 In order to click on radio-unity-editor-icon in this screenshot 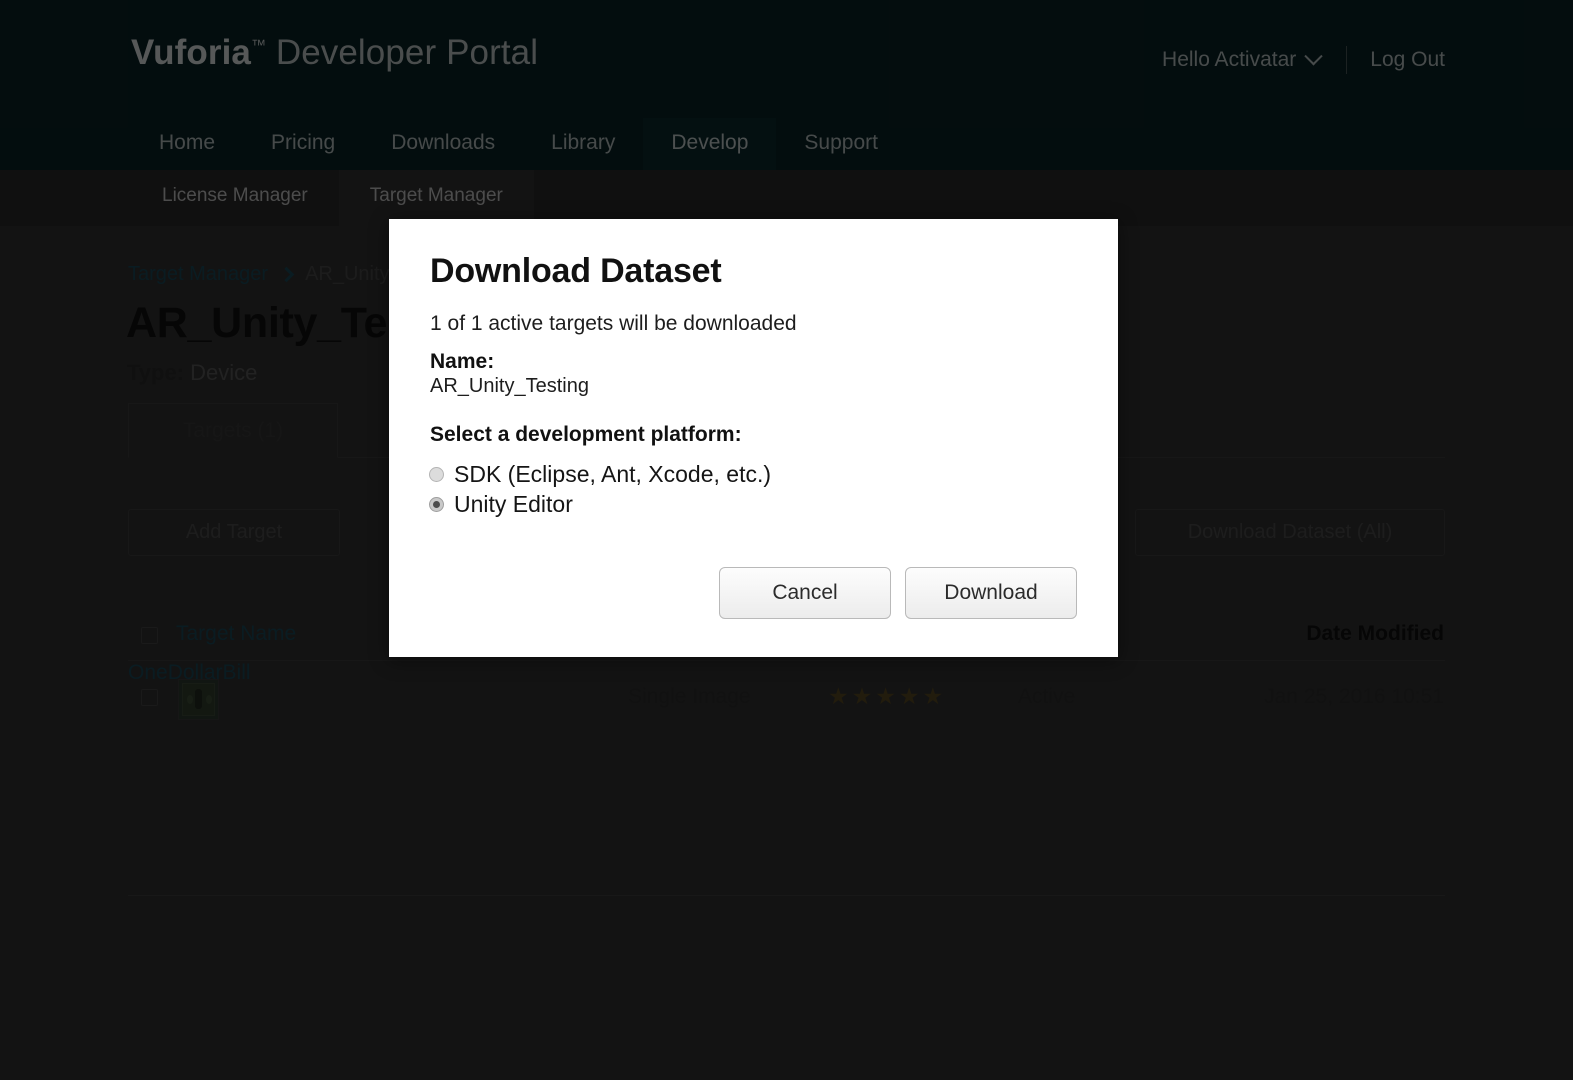, I will do `click(436, 504)`.